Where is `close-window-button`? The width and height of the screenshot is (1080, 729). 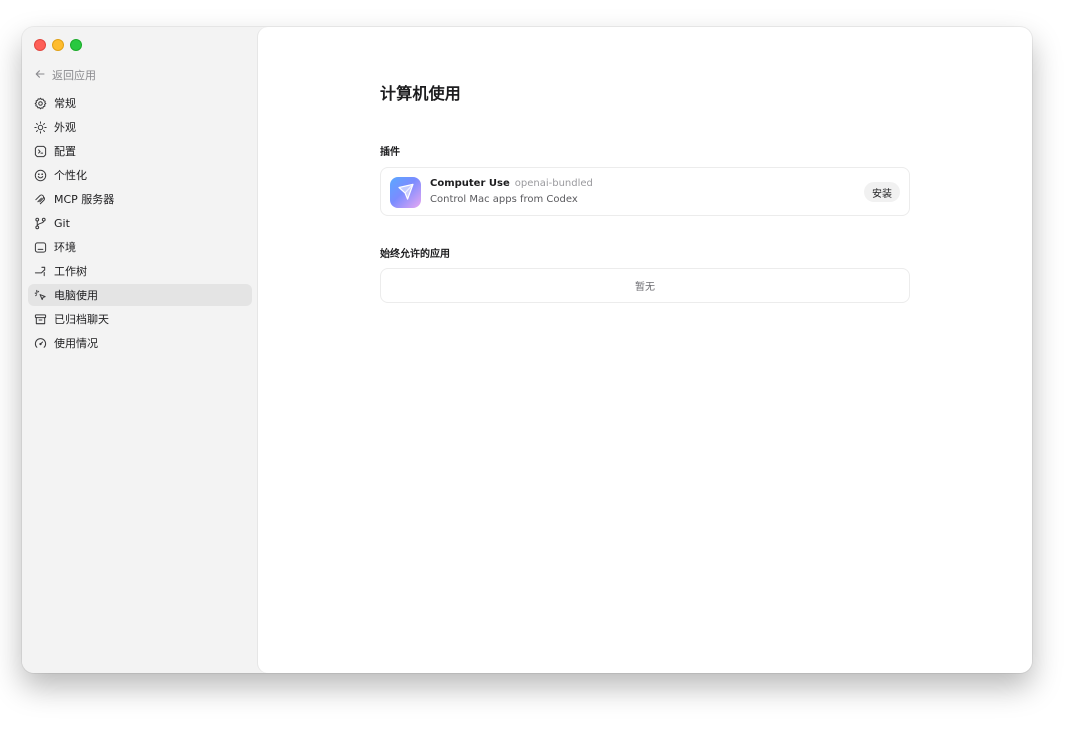
close-window-button is located at coordinates (40, 45).